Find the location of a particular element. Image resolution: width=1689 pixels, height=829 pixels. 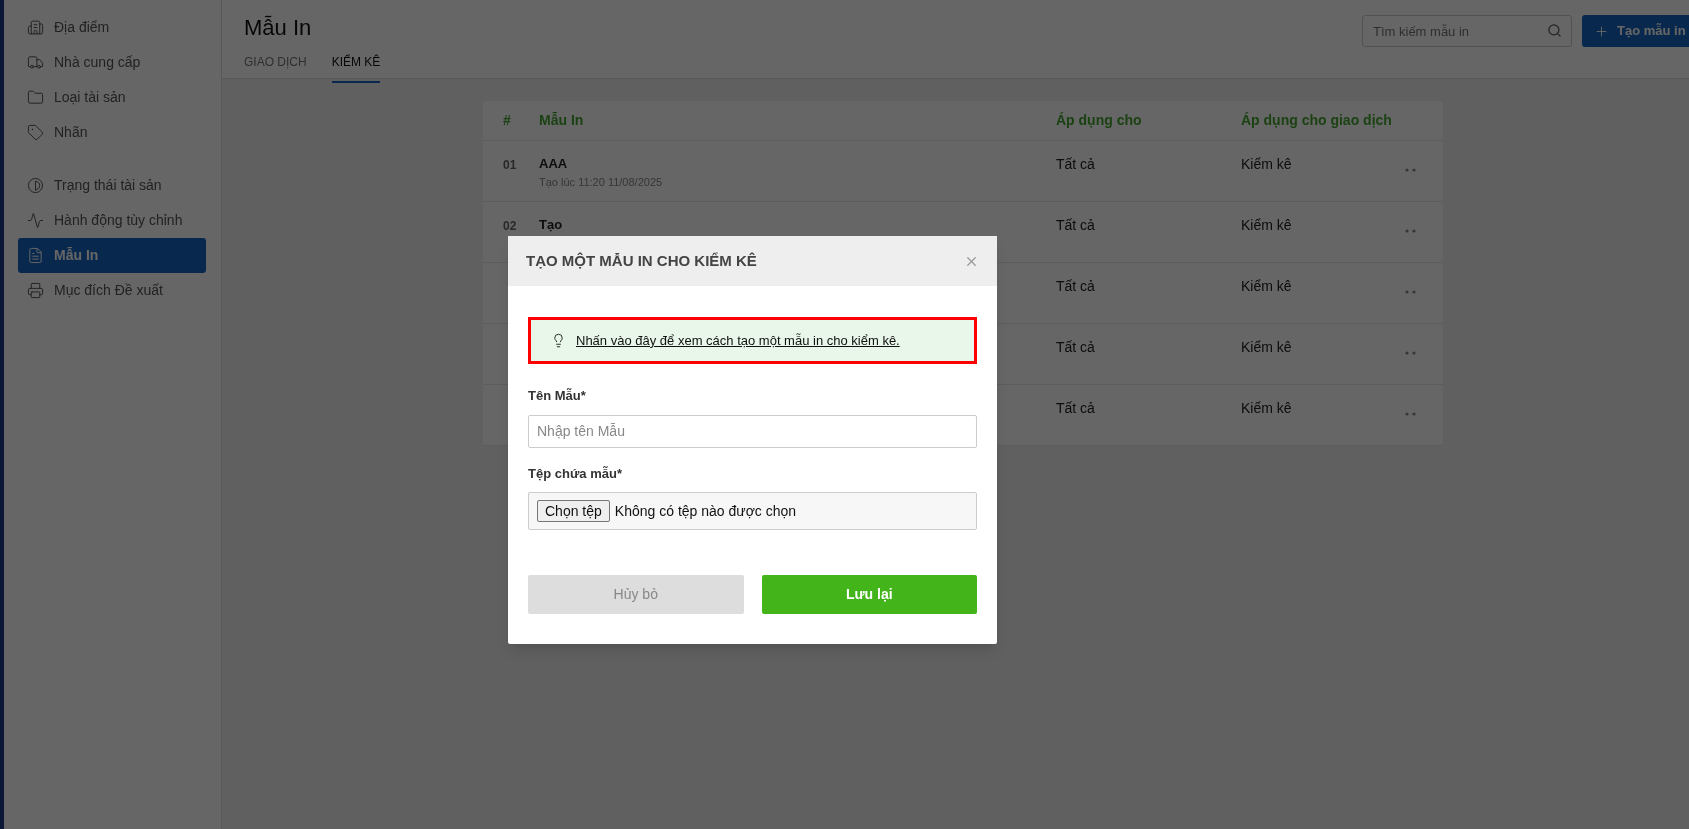

sidebar-item: Trạng thái tài sản is located at coordinates (112, 185).